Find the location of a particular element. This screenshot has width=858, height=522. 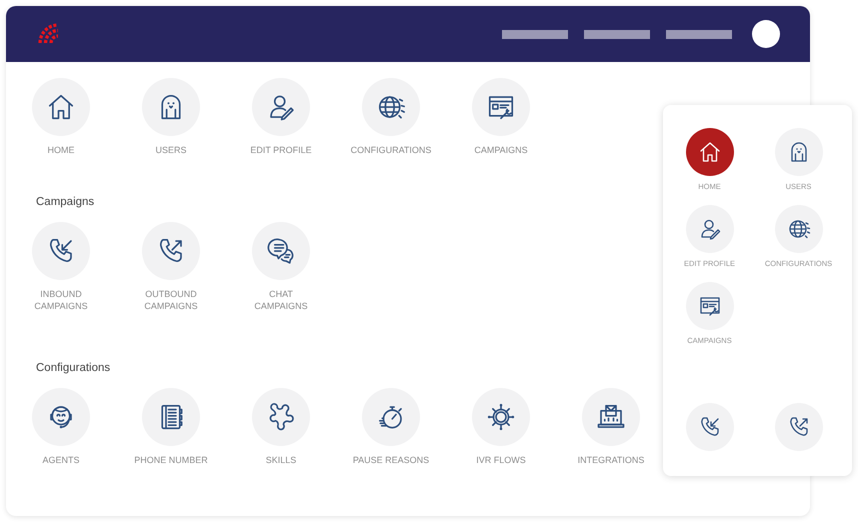

tile-label: EDIT PROFILE is located at coordinates (281, 150).